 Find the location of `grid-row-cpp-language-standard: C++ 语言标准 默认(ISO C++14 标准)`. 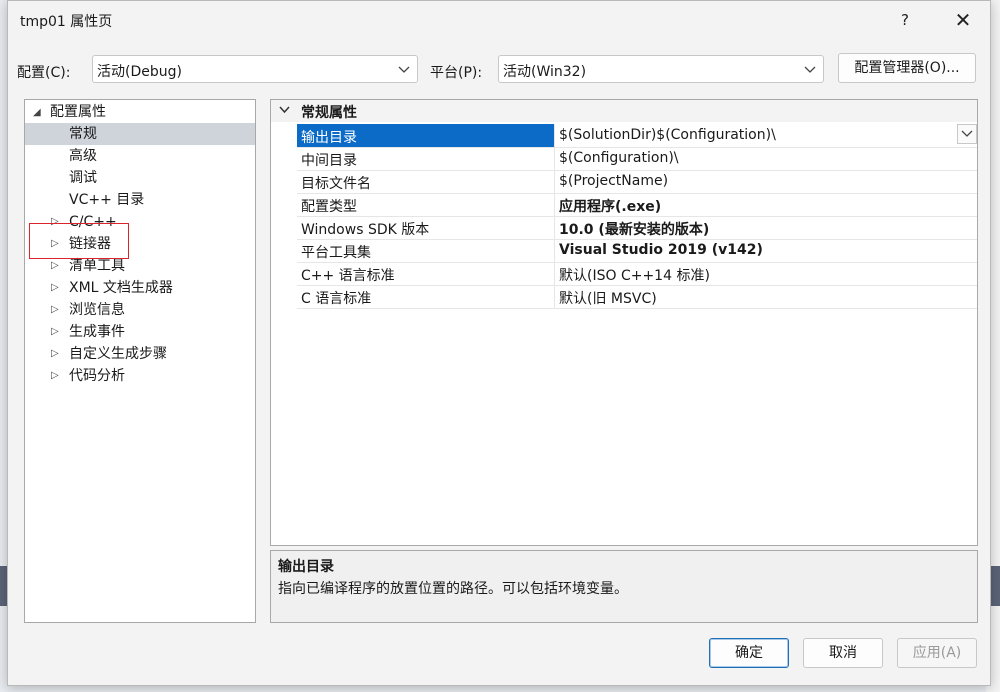

grid-row-cpp-language-standard: C++ 语言标准 默认(ISO C++14 标准) is located at coordinates (637, 274).